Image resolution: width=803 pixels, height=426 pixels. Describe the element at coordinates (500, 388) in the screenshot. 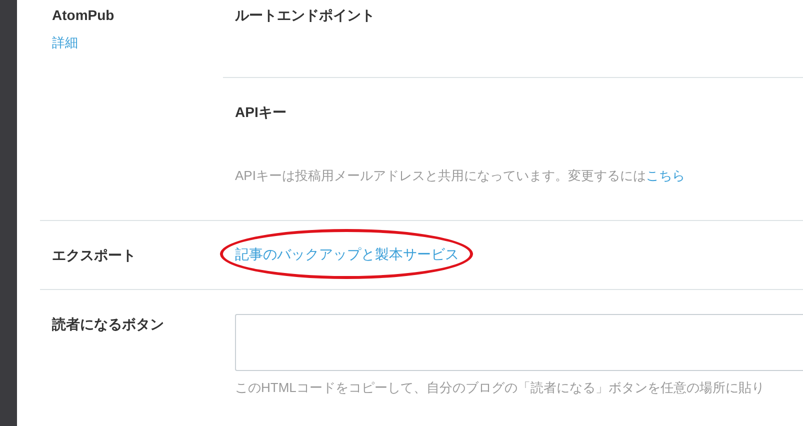

I see `hint-text: このHTMLコードをコピーして、自分のブログの「読者になる」ボタンを任意の場所に貼り` at that location.